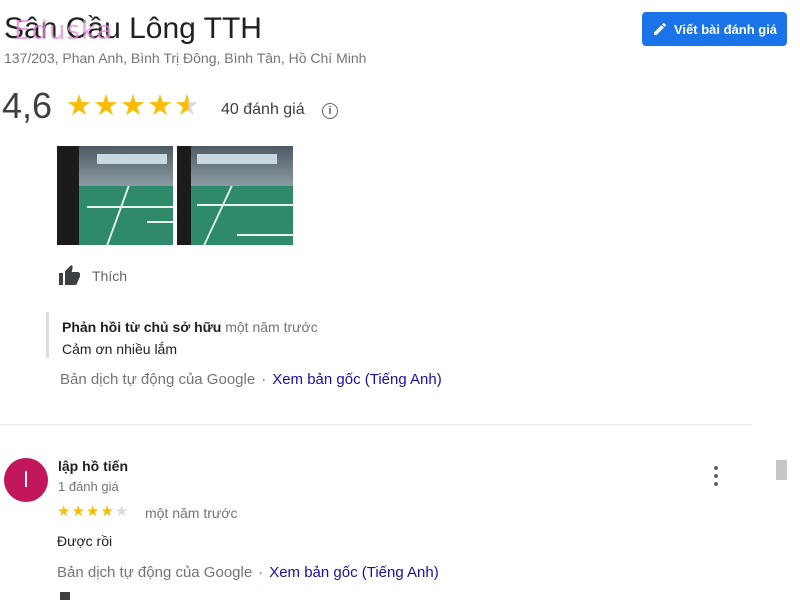 This screenshot has width=800, height=600. Describe the element at coordinates (64, 31) in the screenshot. I see `watermark-logo: Eduska` at that location.